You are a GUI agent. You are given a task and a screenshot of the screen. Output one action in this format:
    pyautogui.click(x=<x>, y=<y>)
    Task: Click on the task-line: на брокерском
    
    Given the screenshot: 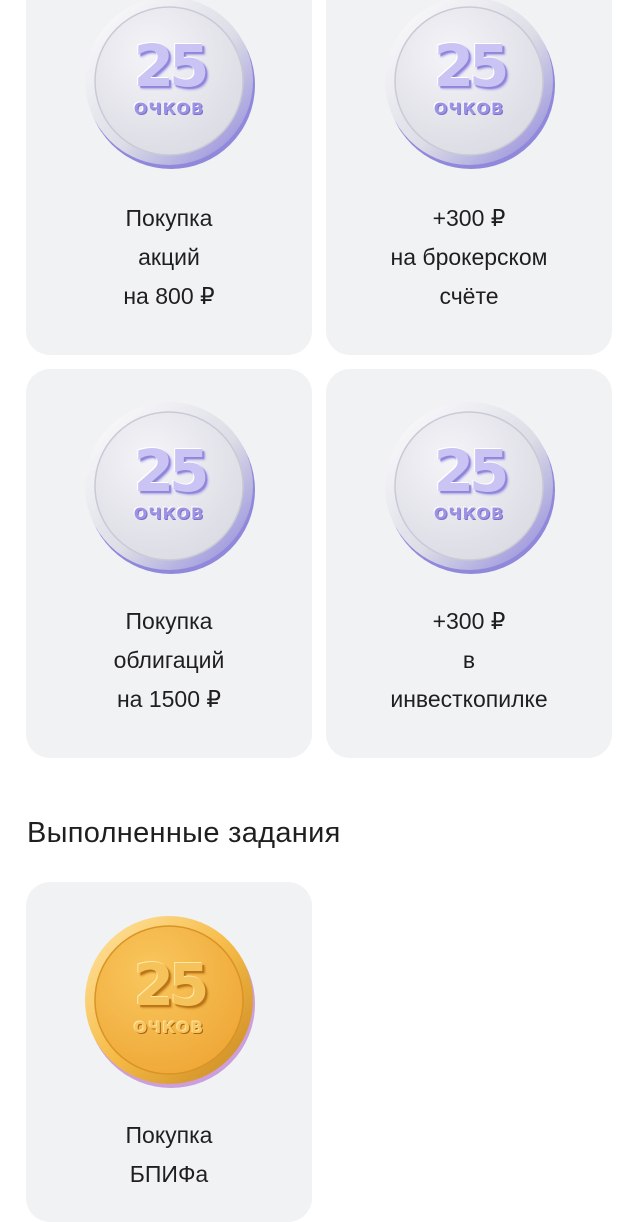 What is the action you would take?
    pyautogui.click(x=469, y=257)
    